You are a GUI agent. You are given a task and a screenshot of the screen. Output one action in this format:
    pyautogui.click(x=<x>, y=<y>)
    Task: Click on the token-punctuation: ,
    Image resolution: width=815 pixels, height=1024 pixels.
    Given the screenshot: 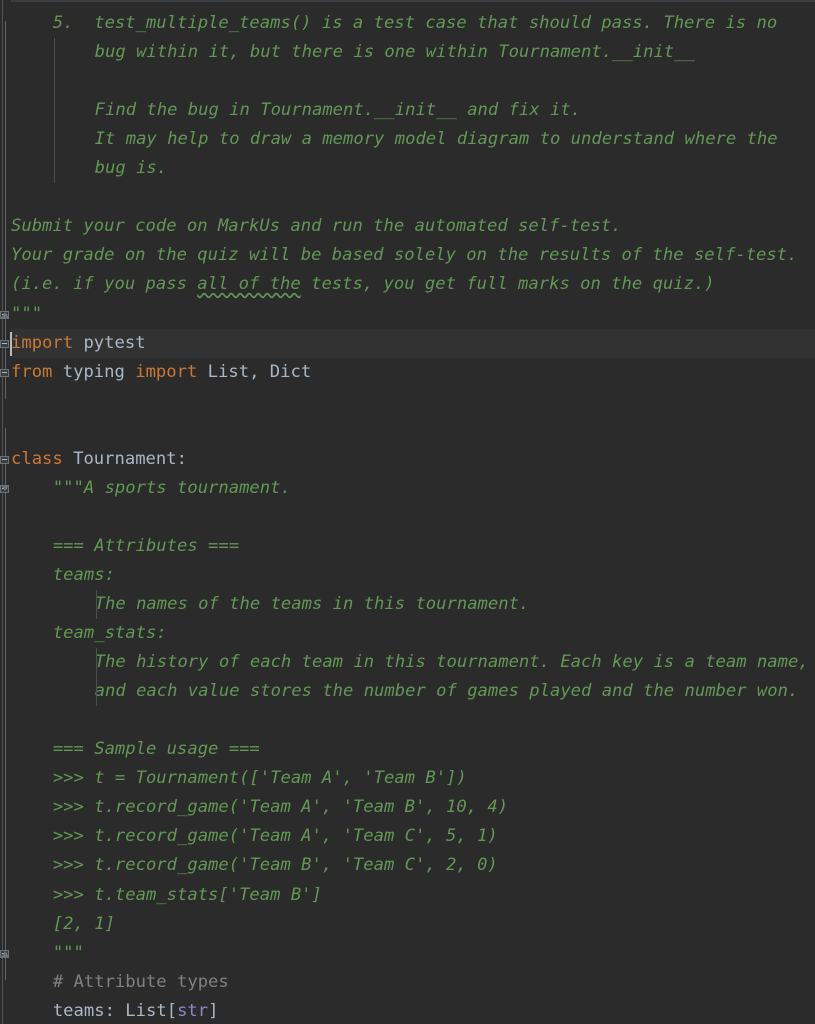 What is the action you would take?
    pyautogui.click(x=254, y=371)
    